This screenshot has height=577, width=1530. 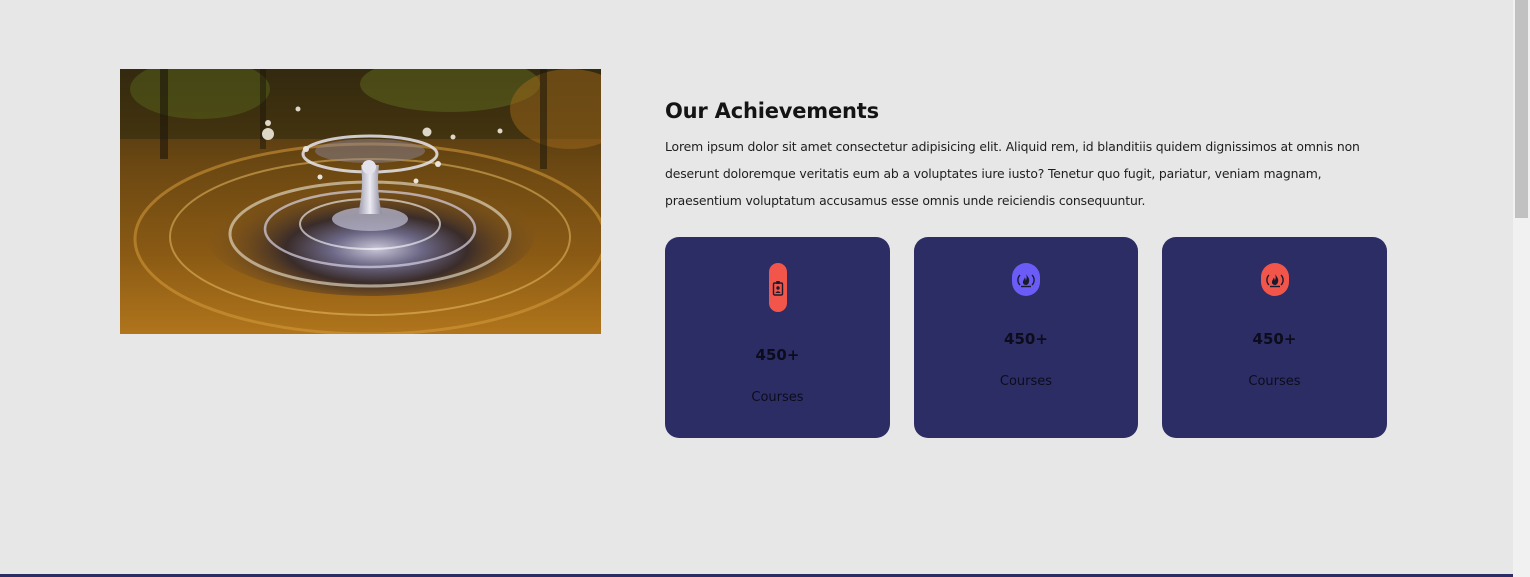 I want to click on stat-card-courses-2: 450+ Courses, so click(x=1026, y=337).